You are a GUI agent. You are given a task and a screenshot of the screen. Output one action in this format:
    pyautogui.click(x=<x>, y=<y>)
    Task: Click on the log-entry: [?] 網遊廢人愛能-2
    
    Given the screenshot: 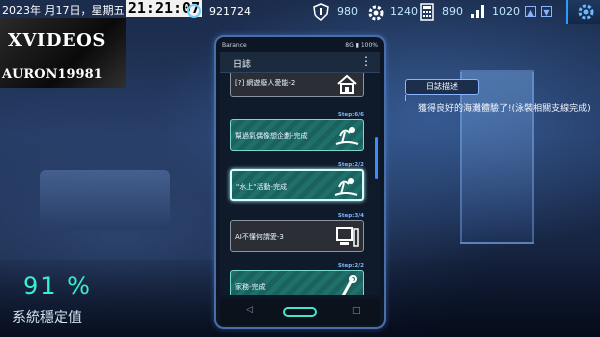 What is the action you would take?
    pyautogui.click(x=297, y=85)
    